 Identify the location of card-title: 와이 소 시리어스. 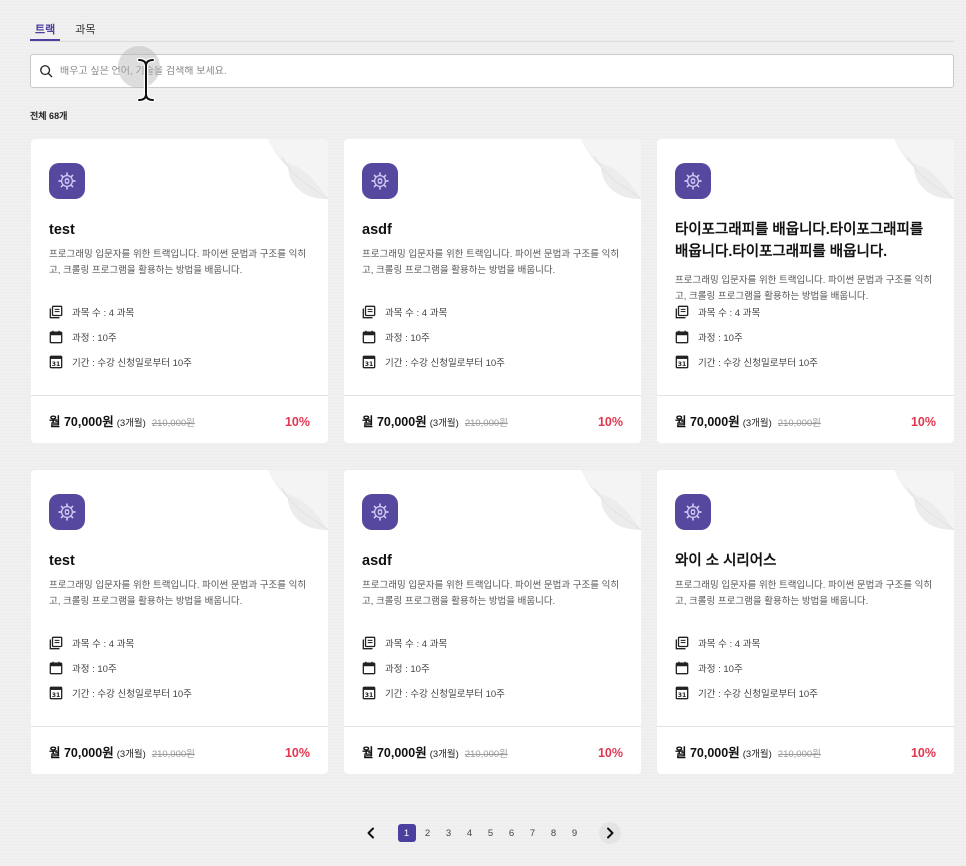
(726, 561).